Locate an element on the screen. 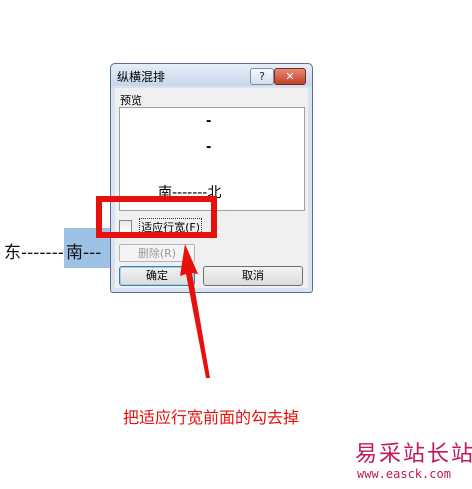 The width and height of the screenshot is (472, 489). annotation-instruction: 把适应行宽前面的勾去掉 is located at coordinates (211, 417).